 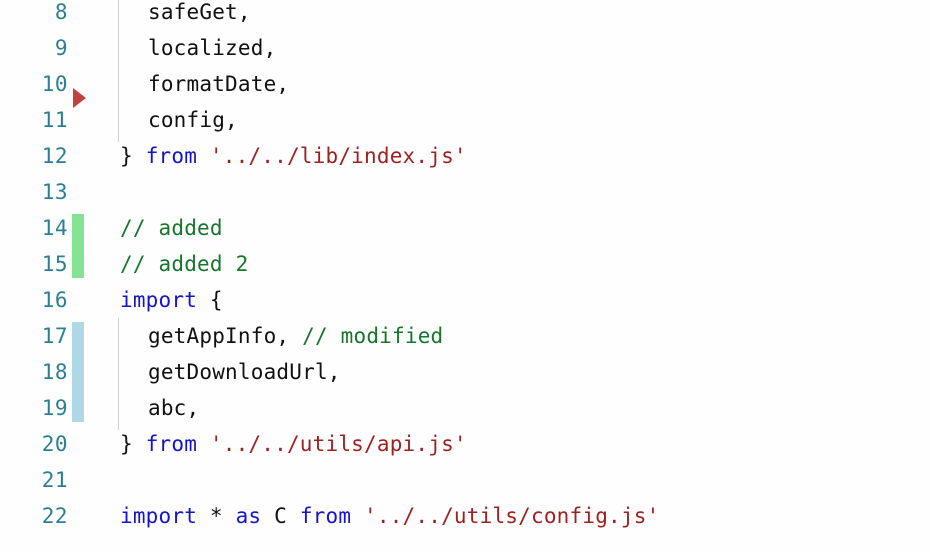 I want to click on code-line: config,, so click(x=465, y=120).